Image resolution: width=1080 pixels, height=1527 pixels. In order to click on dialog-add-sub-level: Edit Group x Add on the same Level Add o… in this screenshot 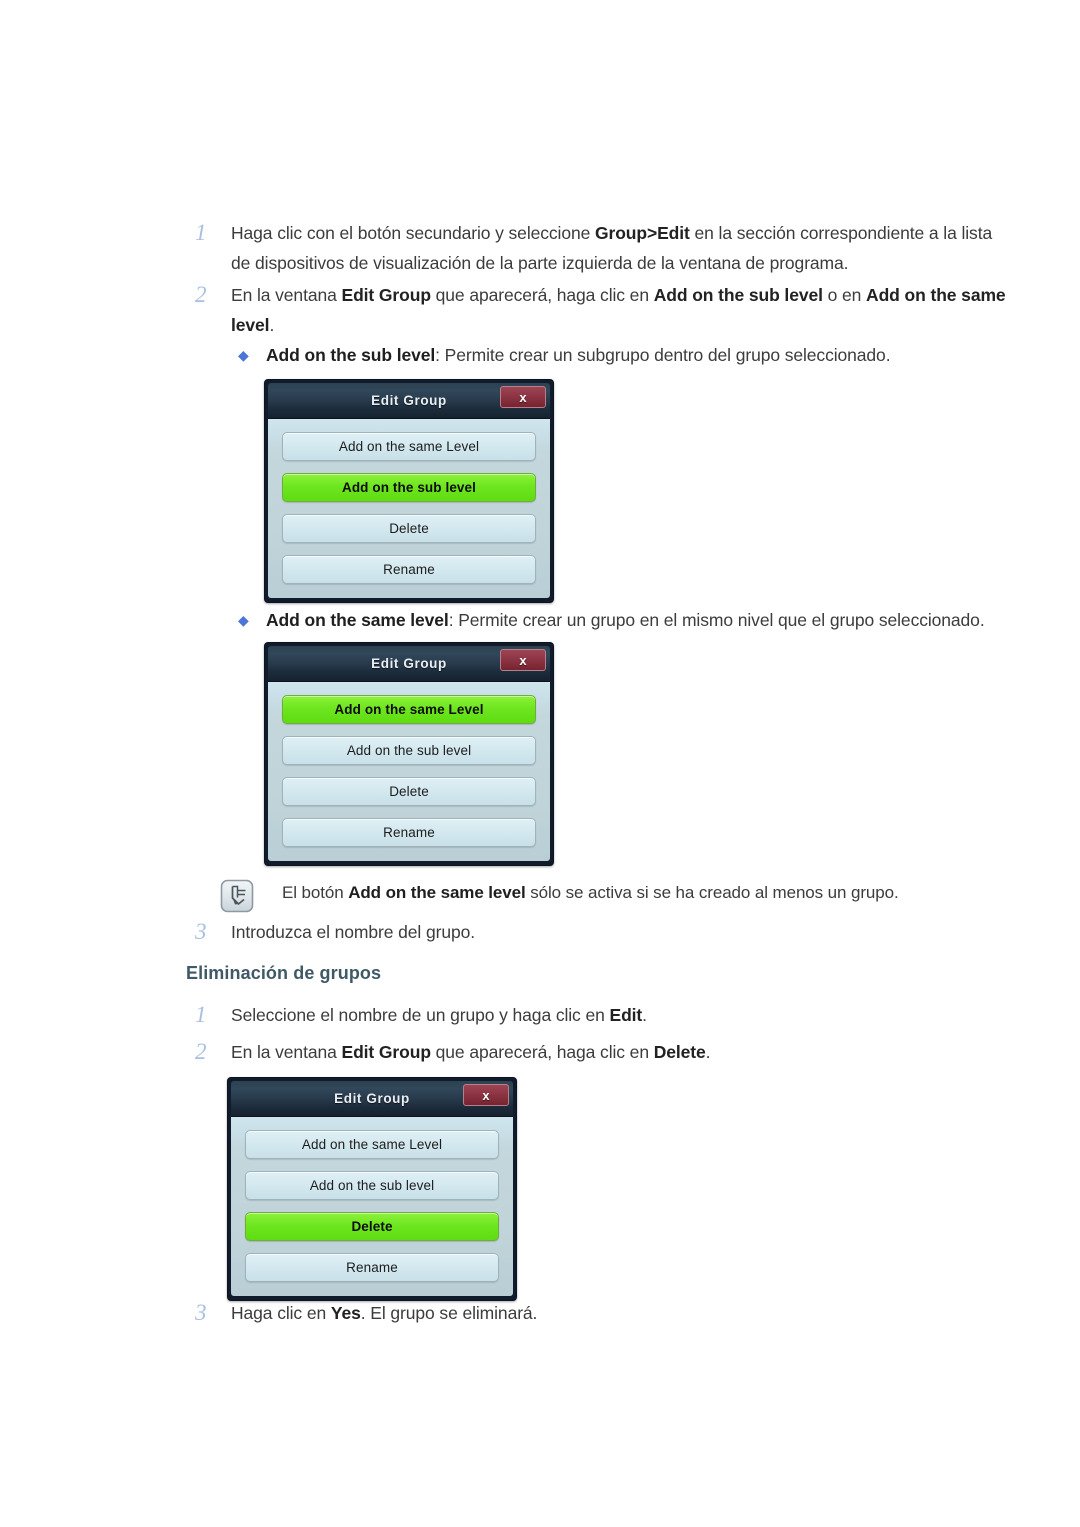, I will do `click(409, 491)`.